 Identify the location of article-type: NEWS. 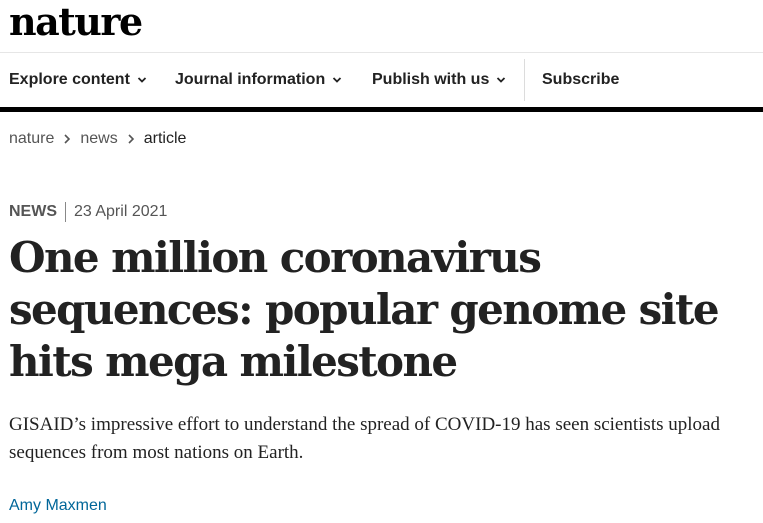
(33, 211).